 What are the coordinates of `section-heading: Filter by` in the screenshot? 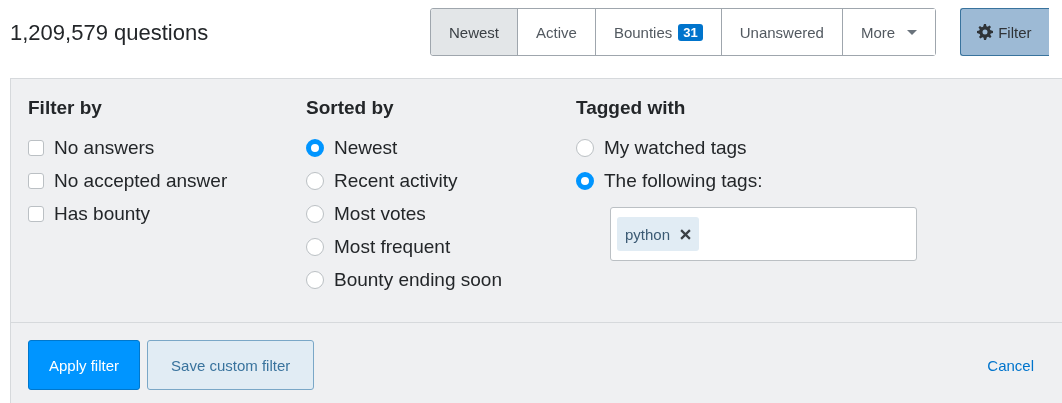 It's located at (65, 108).